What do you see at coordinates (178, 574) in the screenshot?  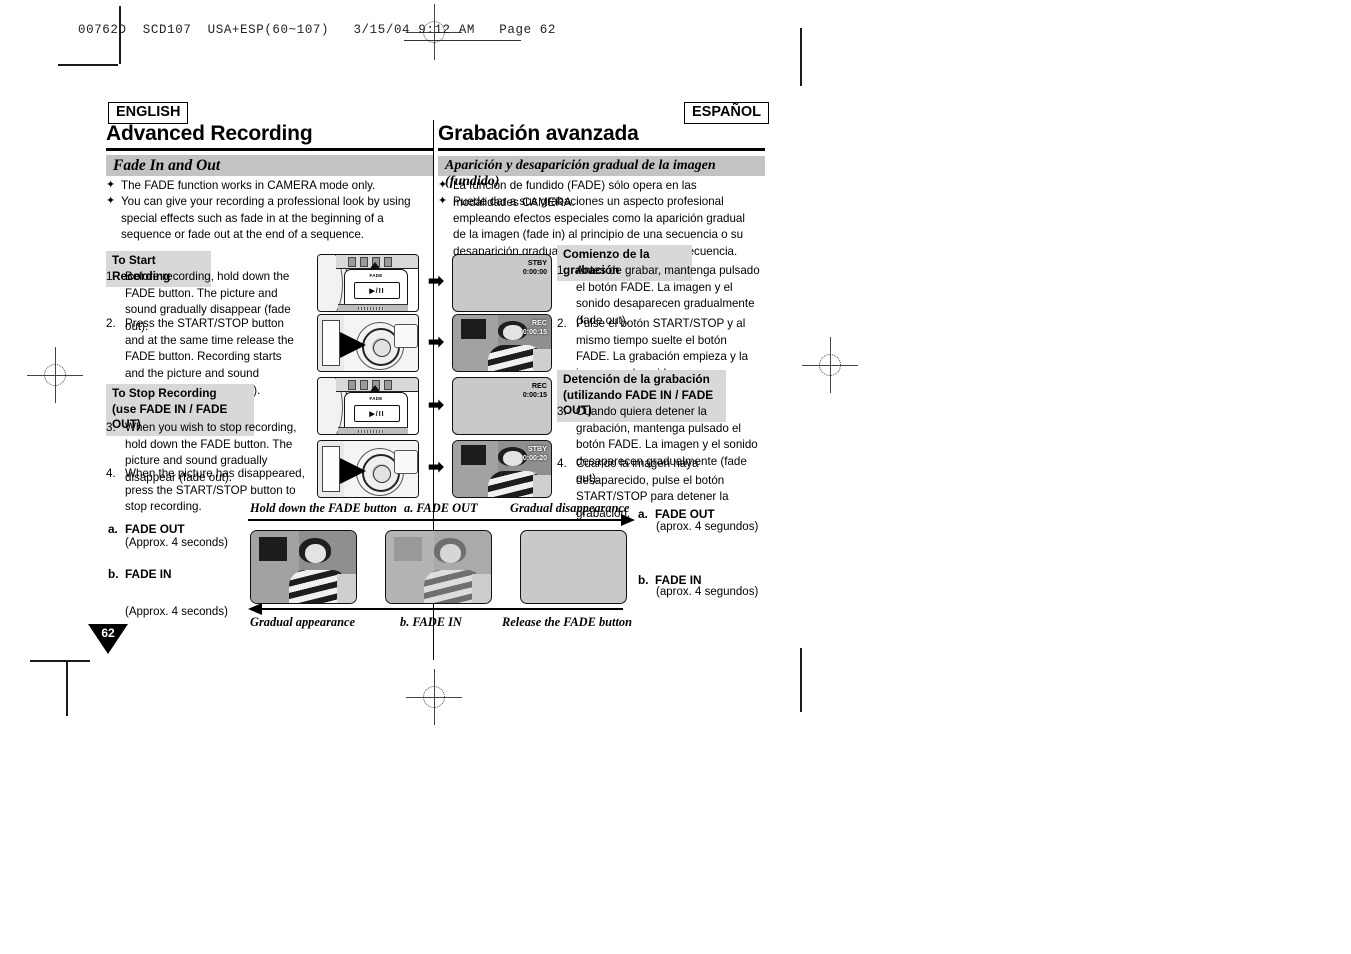 I see `legend-english-fade-in: b. FADE IN` at bounding box center [178, 574].